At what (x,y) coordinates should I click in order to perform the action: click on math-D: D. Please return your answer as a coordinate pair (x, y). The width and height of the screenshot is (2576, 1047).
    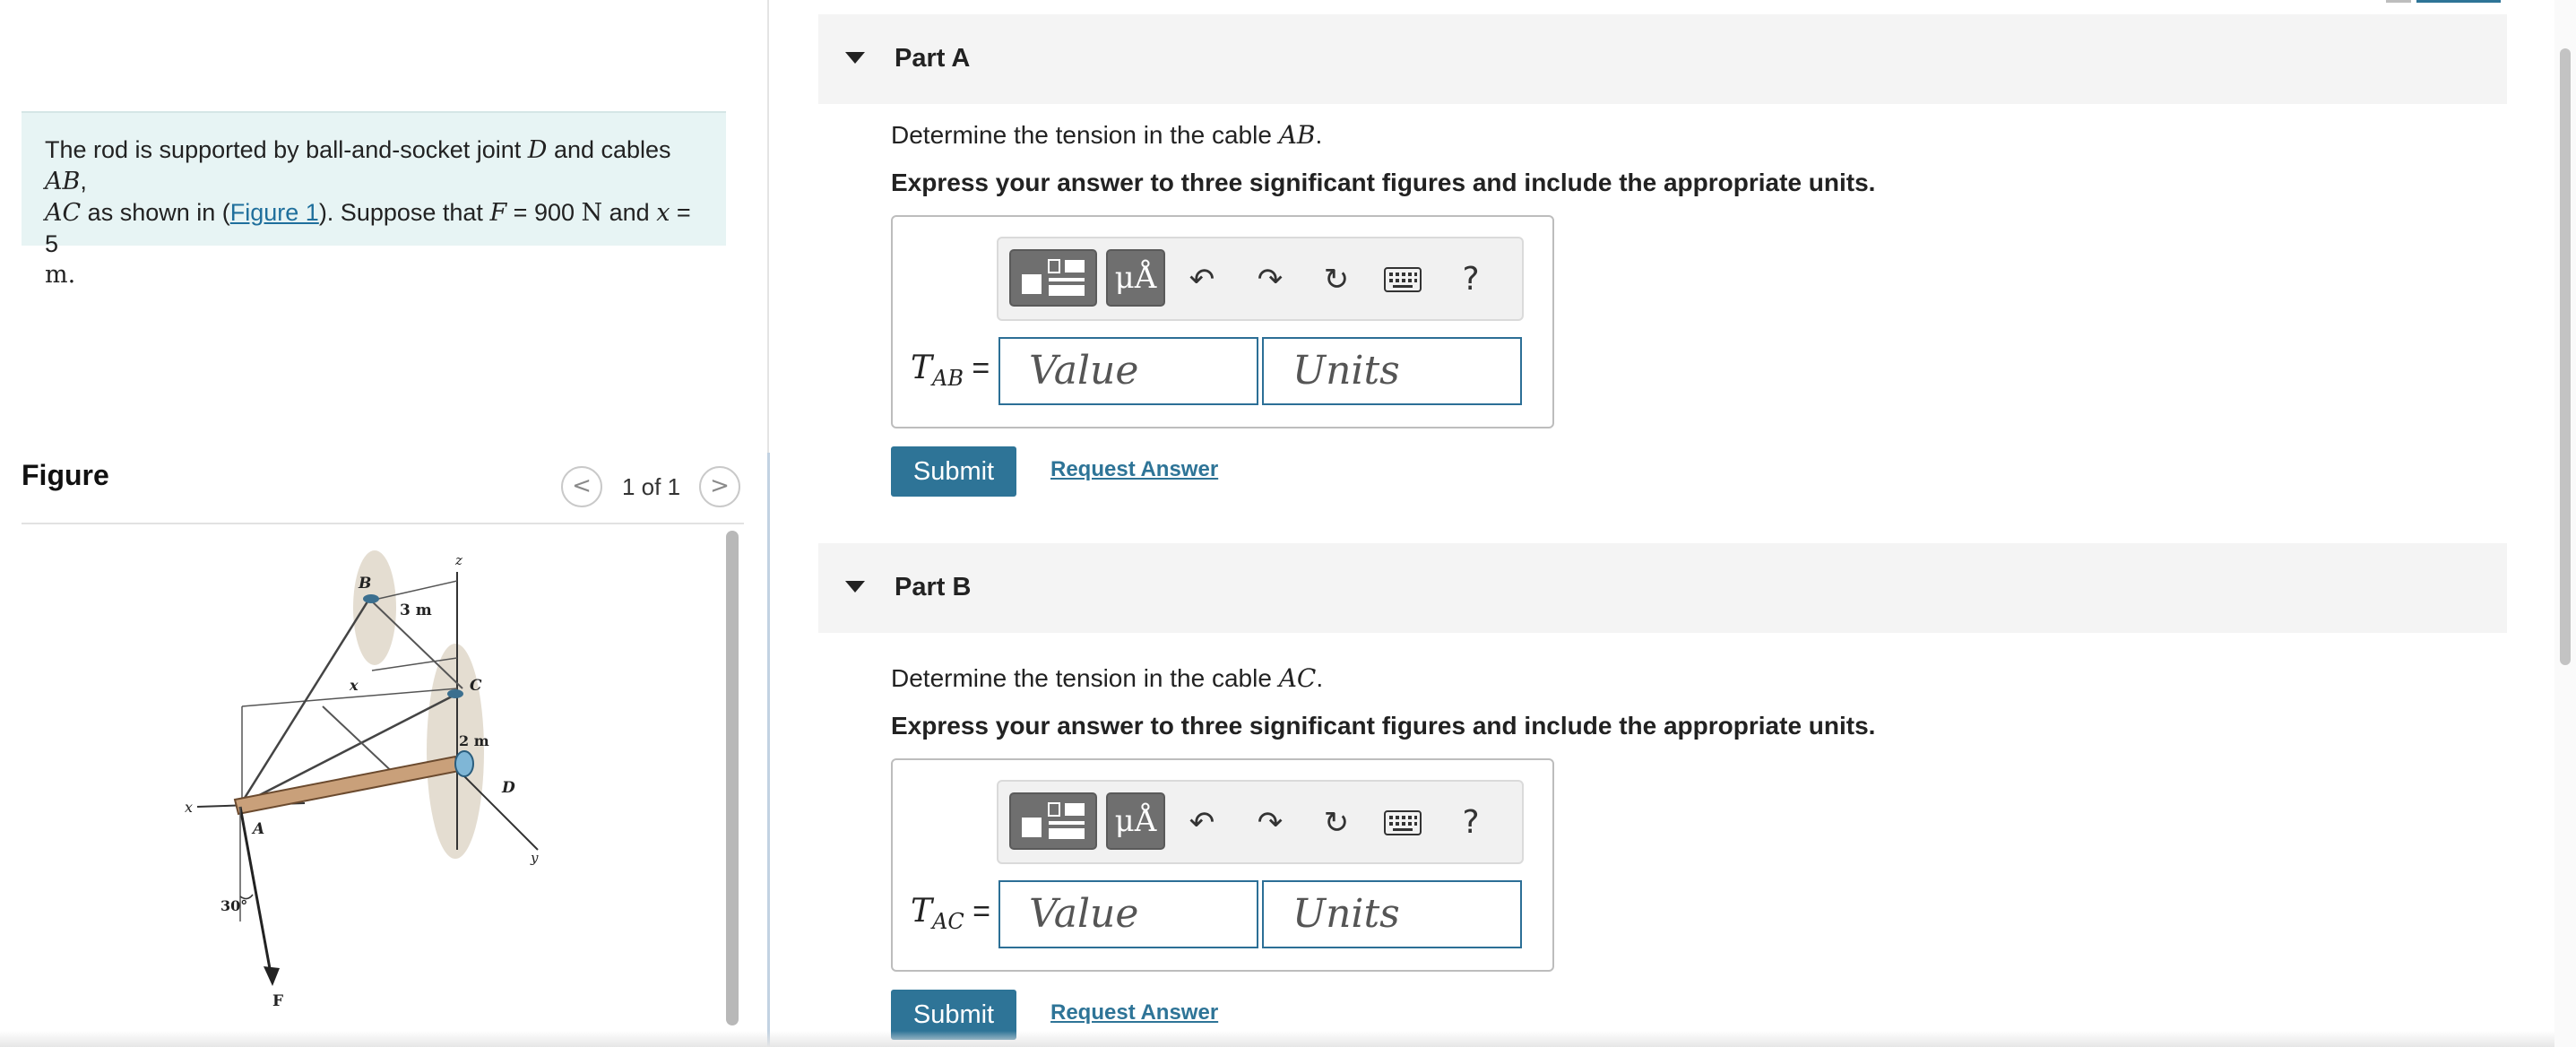
    Looking at the image, I should click on (537, 150).